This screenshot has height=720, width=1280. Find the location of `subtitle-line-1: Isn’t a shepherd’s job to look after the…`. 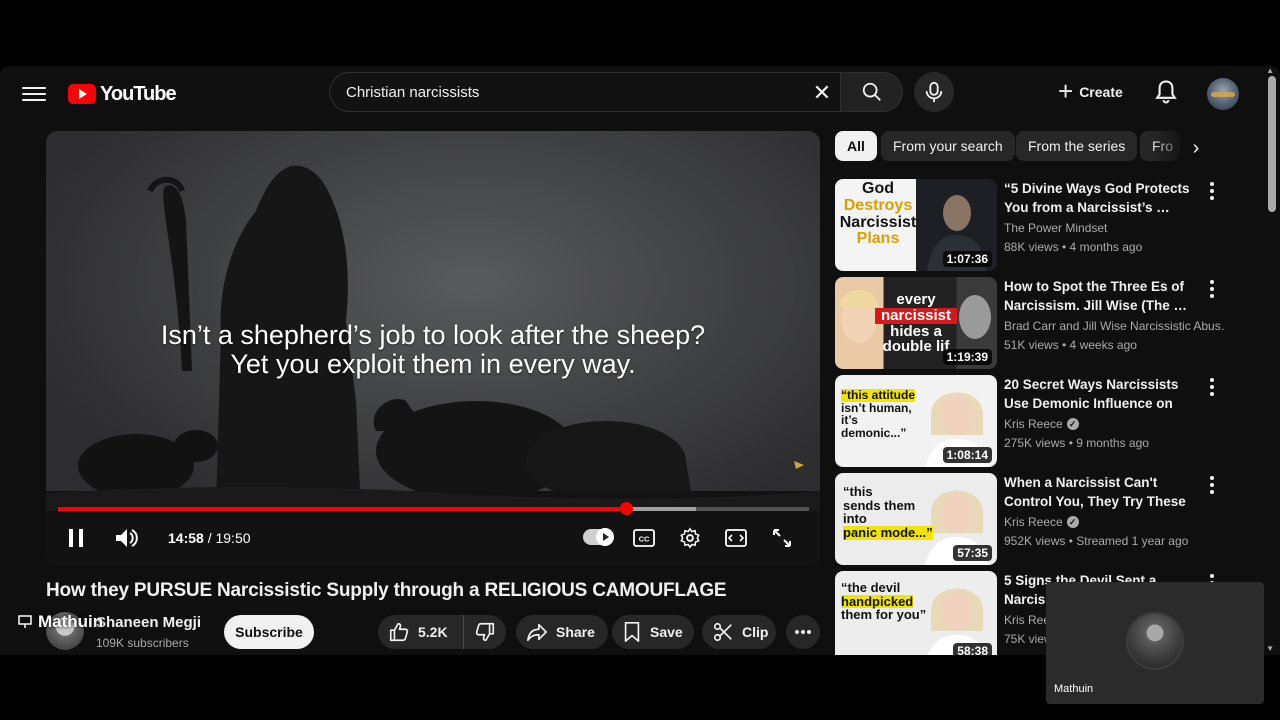

subtitle-line-1: Isn’t a shepherd’s job to look after the… is located at coordinates (433, 335).